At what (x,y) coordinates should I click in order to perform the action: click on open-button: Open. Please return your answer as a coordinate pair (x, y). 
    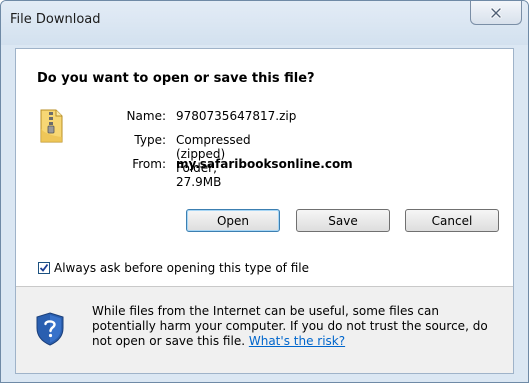
    Looking at the image, I should click on (233, 220).